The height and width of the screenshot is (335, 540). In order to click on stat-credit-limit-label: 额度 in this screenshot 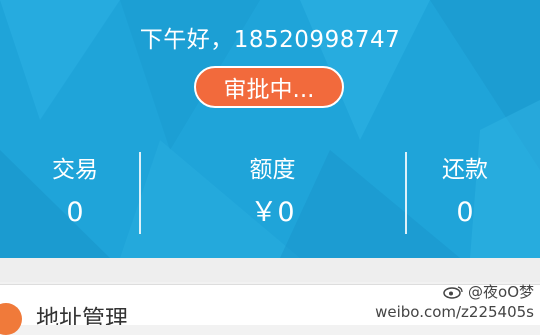, I will do `click(272, 170)`.